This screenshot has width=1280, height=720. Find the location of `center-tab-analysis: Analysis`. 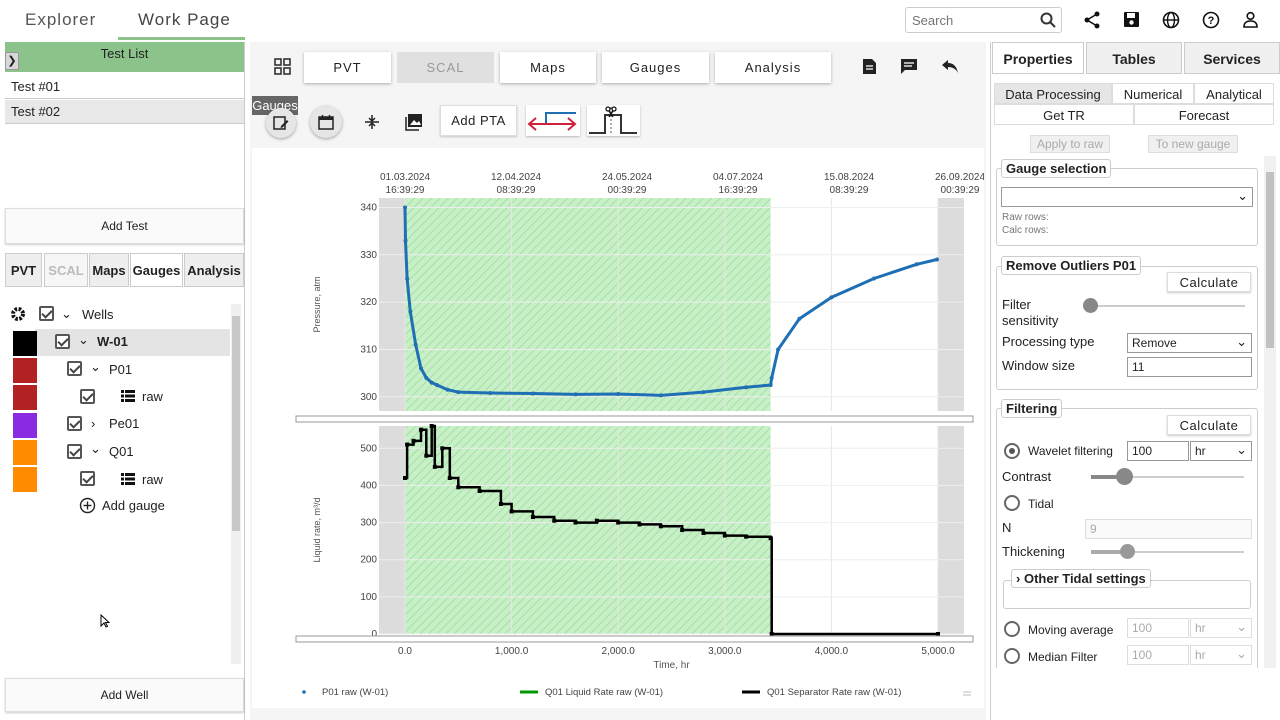

center-tab-analysis: Analysis is located at coordinates (773, 67).